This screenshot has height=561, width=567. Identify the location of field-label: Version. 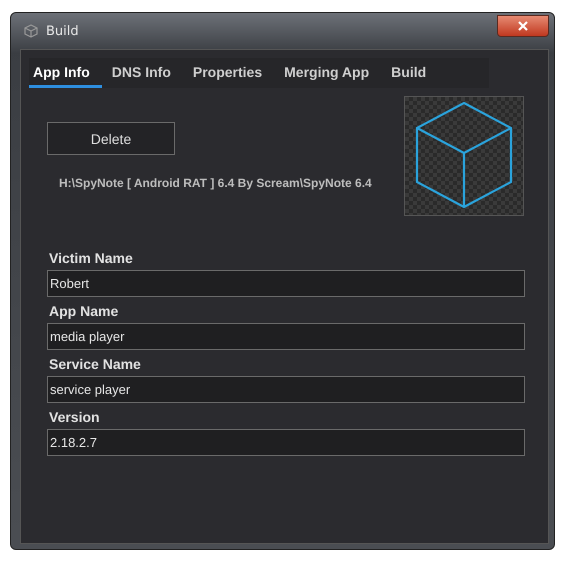
(74, 417).